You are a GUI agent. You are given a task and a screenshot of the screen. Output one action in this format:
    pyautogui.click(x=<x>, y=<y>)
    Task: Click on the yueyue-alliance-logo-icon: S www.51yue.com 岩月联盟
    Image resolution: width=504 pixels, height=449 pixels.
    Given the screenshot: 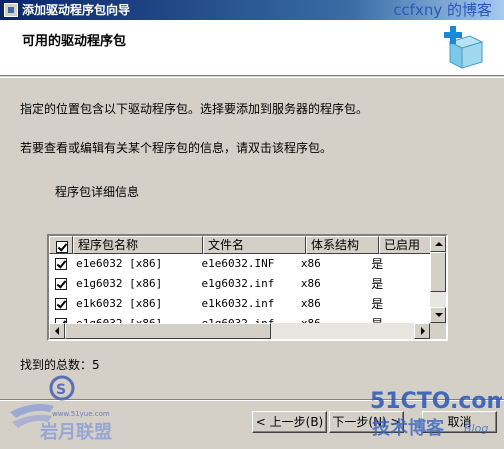 What is the action you would take?
    pyautogui.click(x=61, y=409)
    